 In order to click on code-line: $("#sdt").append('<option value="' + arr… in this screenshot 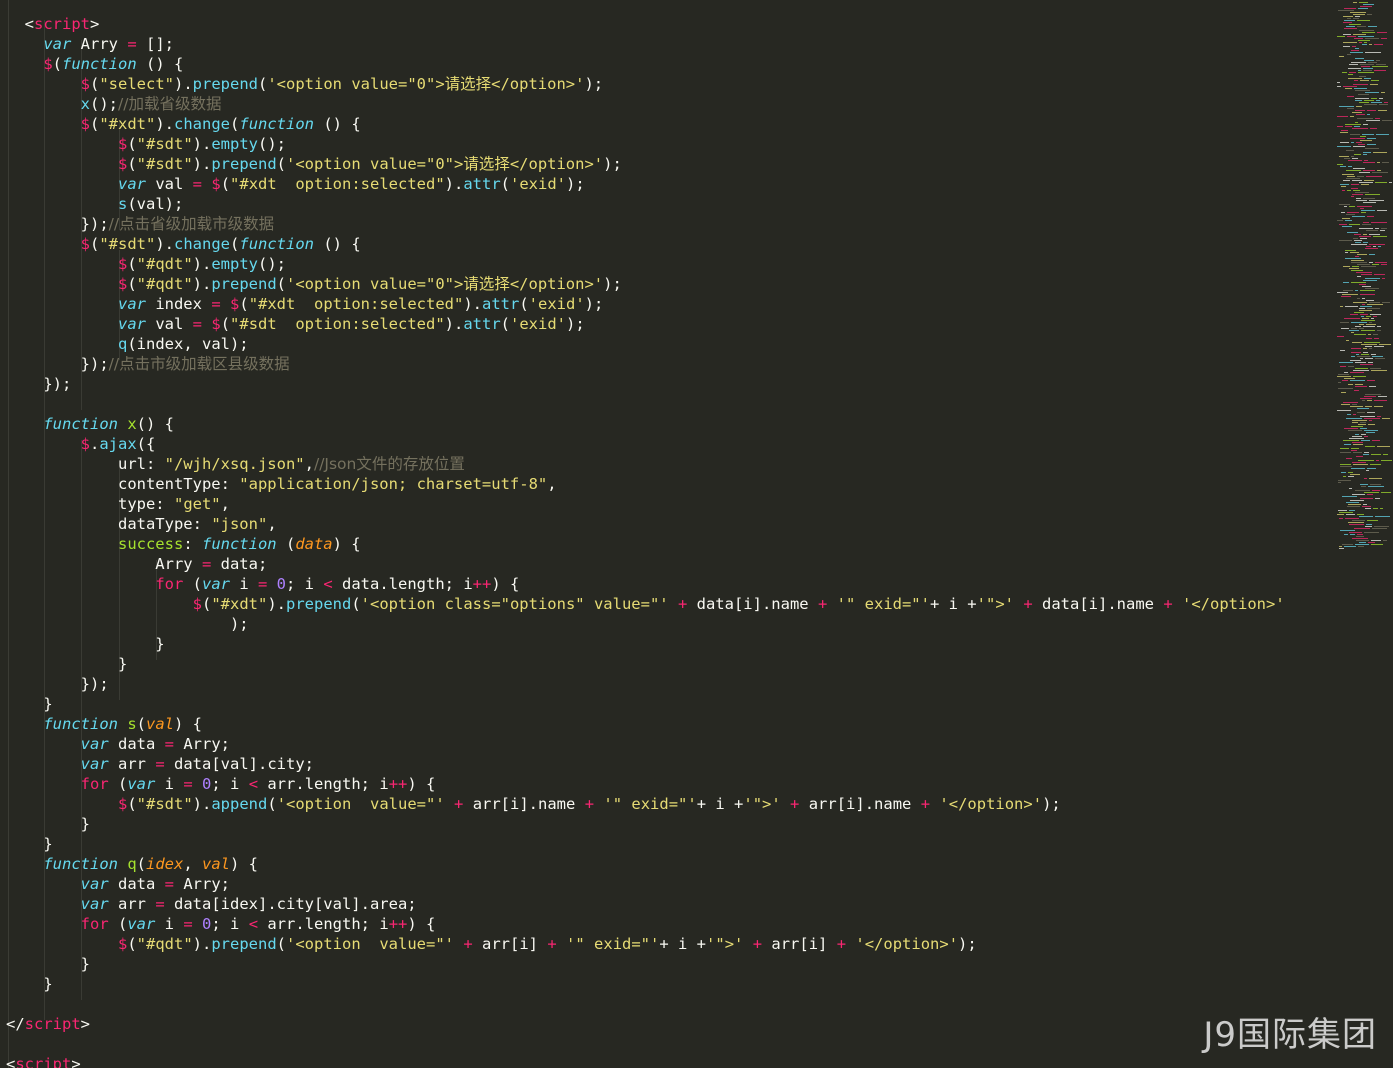, I will do `click(645, 804)`.